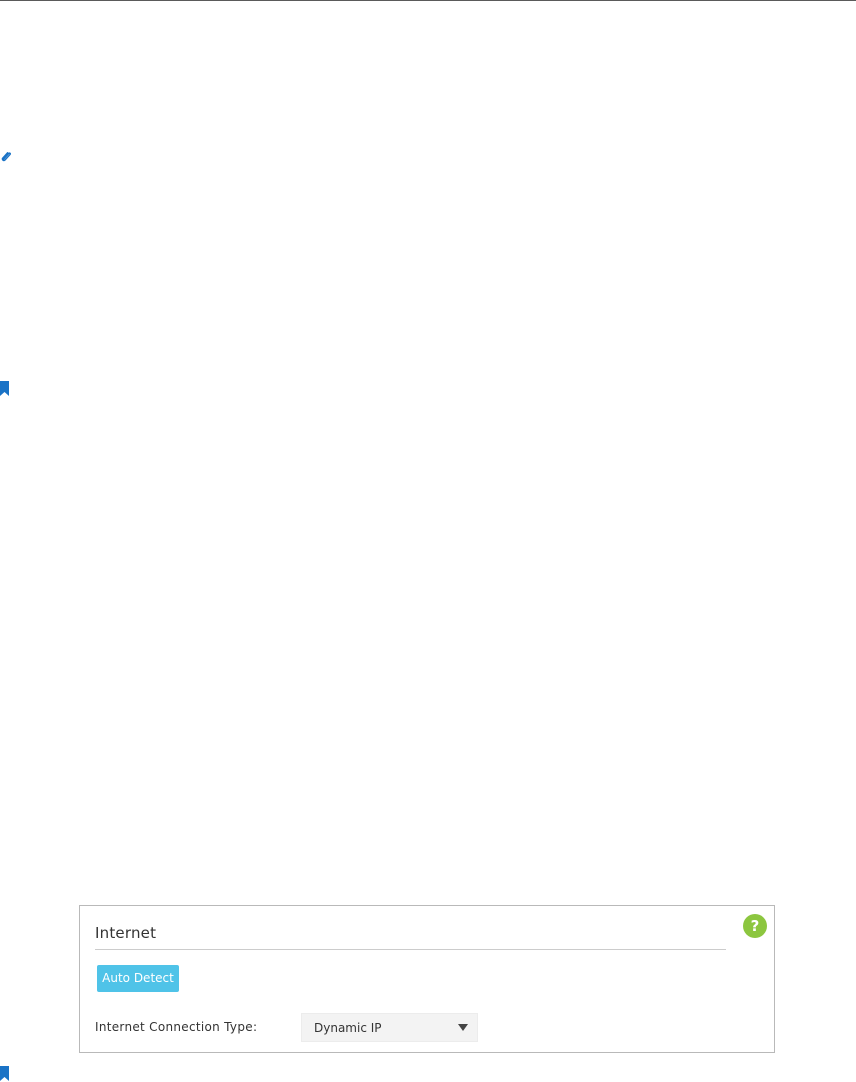 This screenshot has width=856, height=1082. What do you see at coordinates (176, 1027) in the screenshot?
I see `connection-type-label: Internet Connection Type:` at bounding box center [176, 1027].